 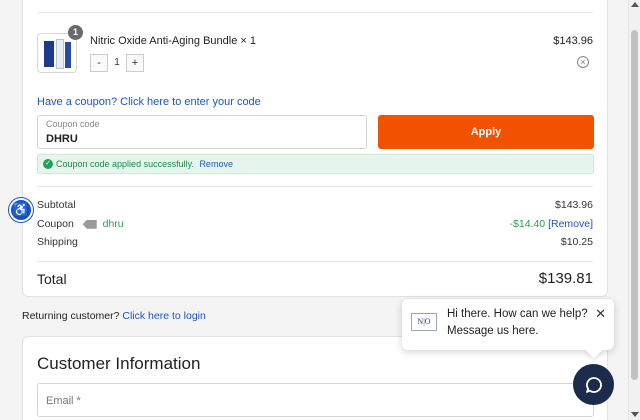 What do you see at coordinates (583, 62) in the screenshot?
I see `remove-item-icon: ×` at bounding box center [583, 62].